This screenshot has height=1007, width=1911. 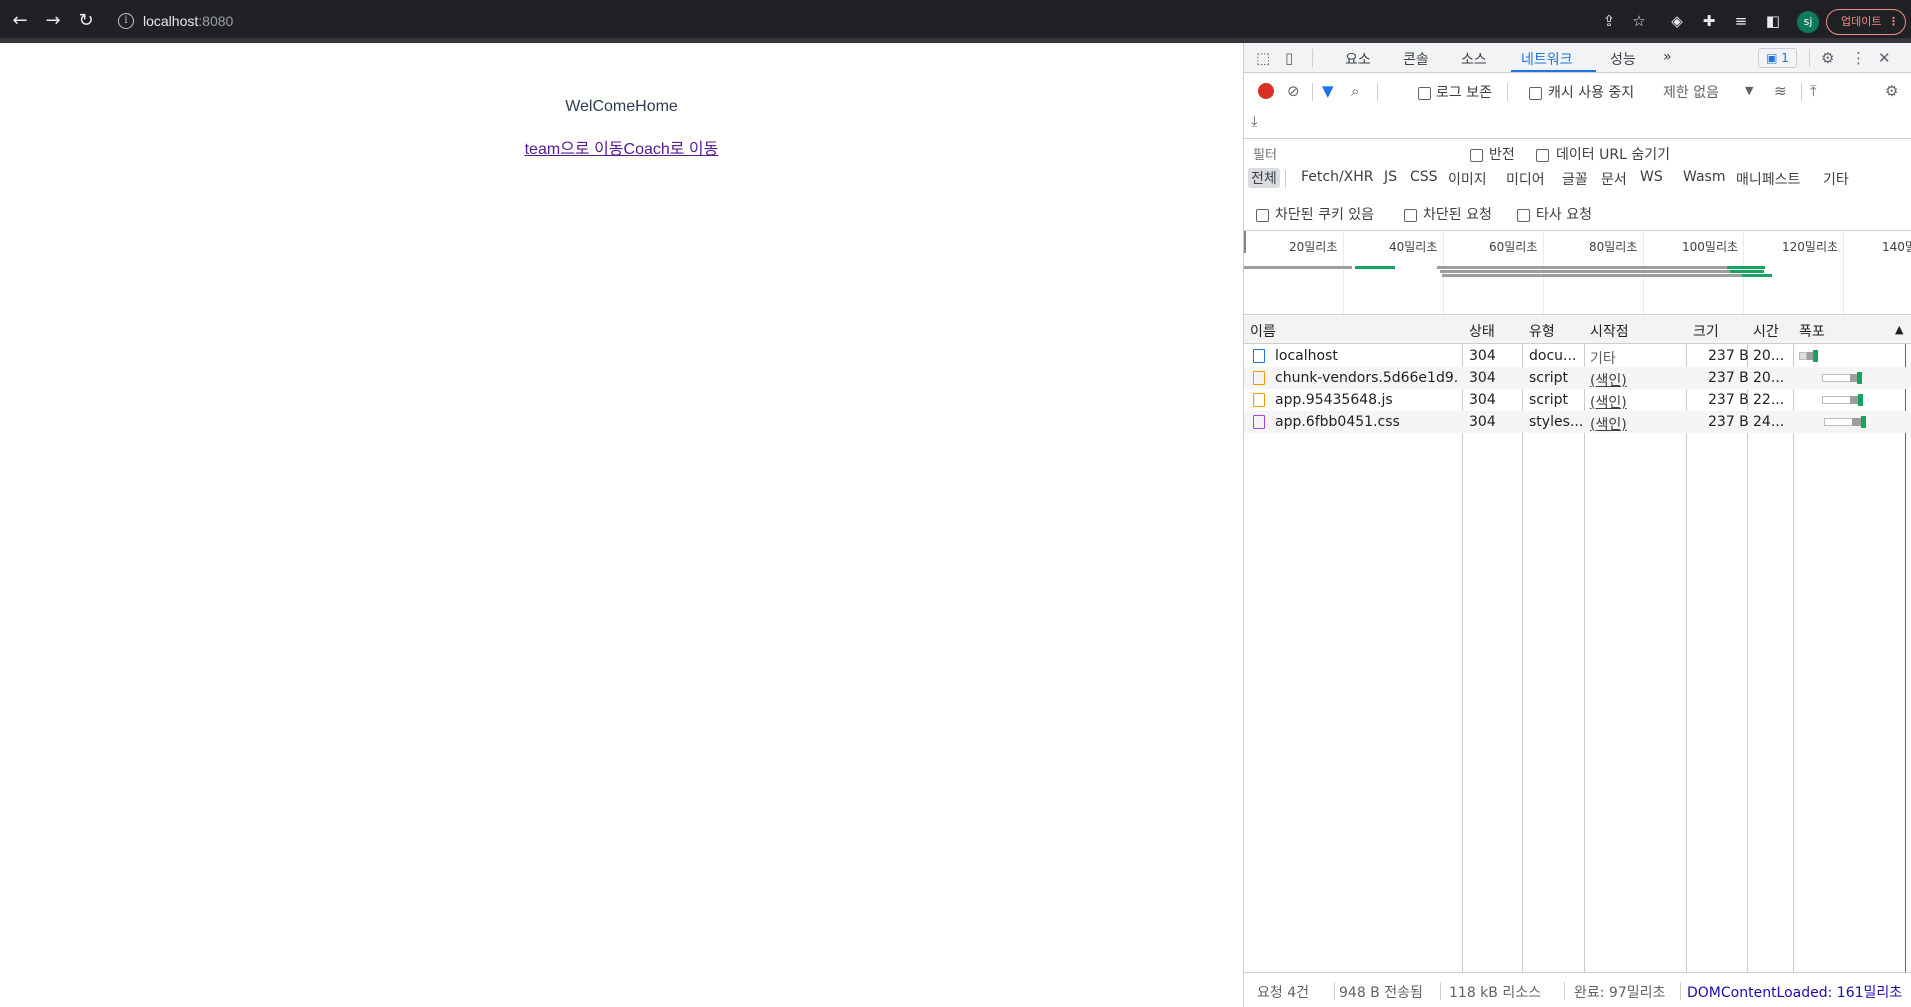 I want to click on update-button: 업데이트 ⋮, so click(x=1866, y=22).